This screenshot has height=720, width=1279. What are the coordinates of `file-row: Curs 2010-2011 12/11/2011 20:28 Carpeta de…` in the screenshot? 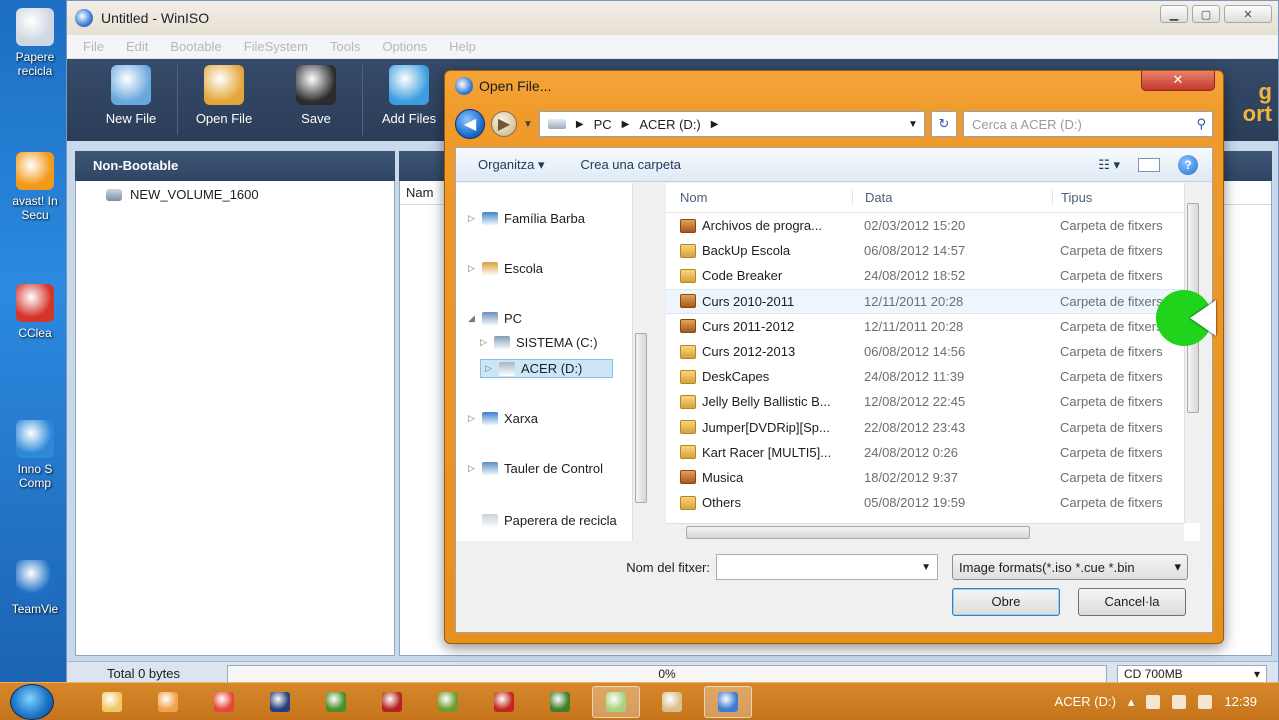 It's located at (933, 301).